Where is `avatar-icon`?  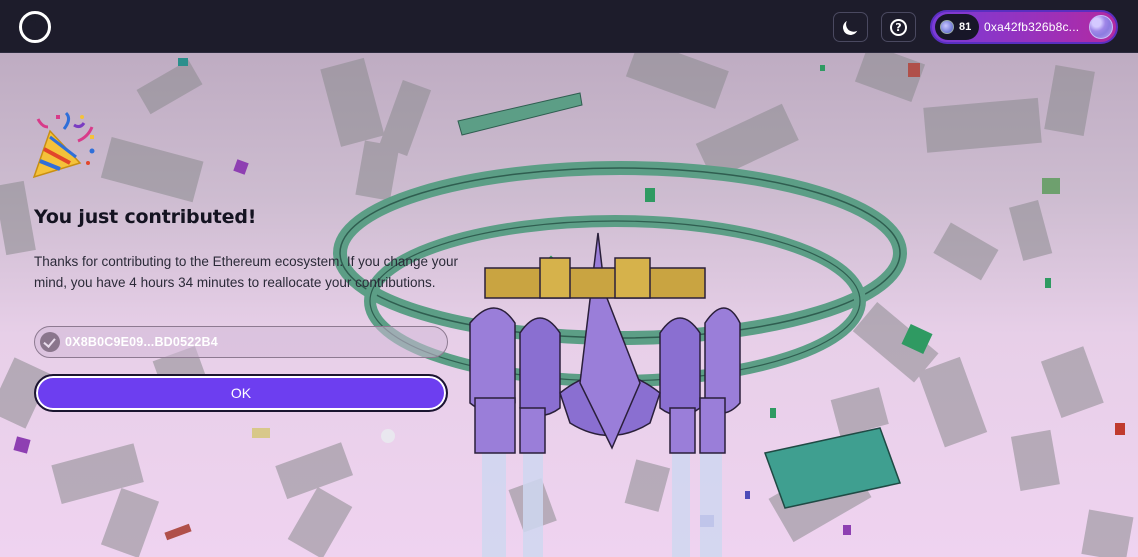
avatar-icon is located at coordinates (1101, 27).